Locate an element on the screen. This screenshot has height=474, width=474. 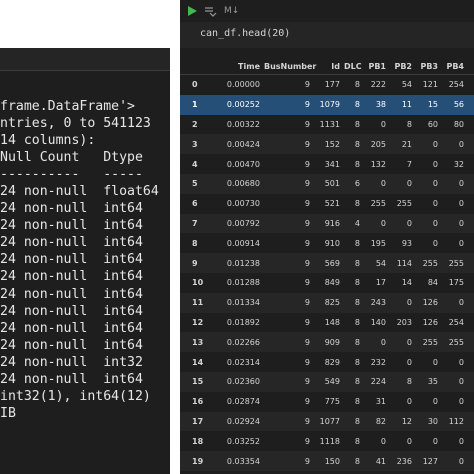
row-index: 8 is located at coordinates (195, 243).